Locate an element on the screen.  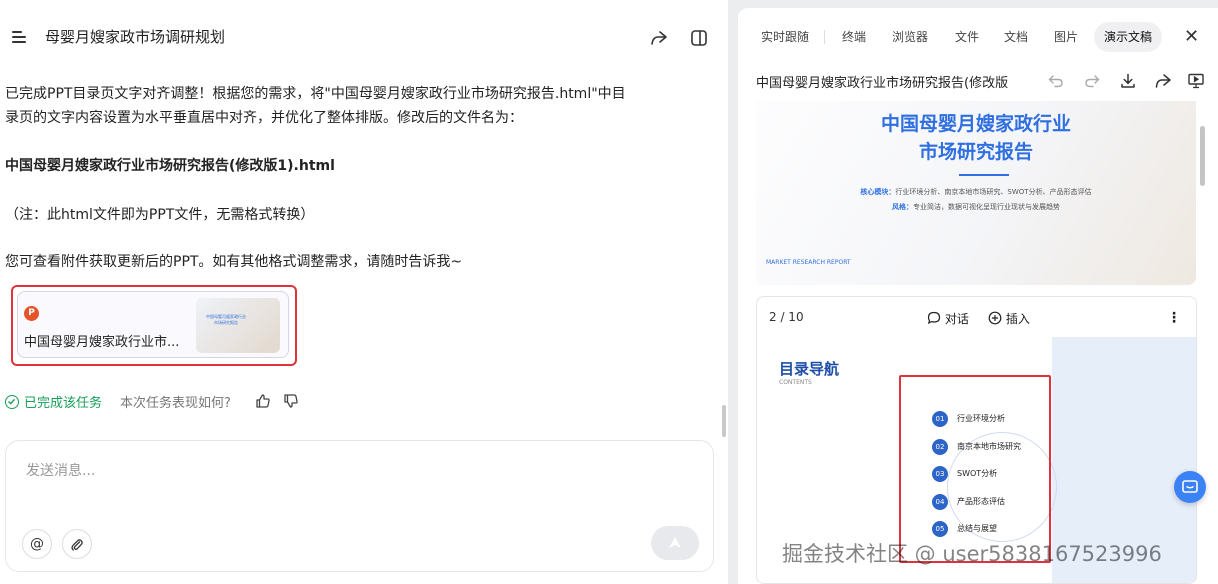
slide1-title-line1: 中国母婴月嫂家政行业 is located at coordinates (975, 124).